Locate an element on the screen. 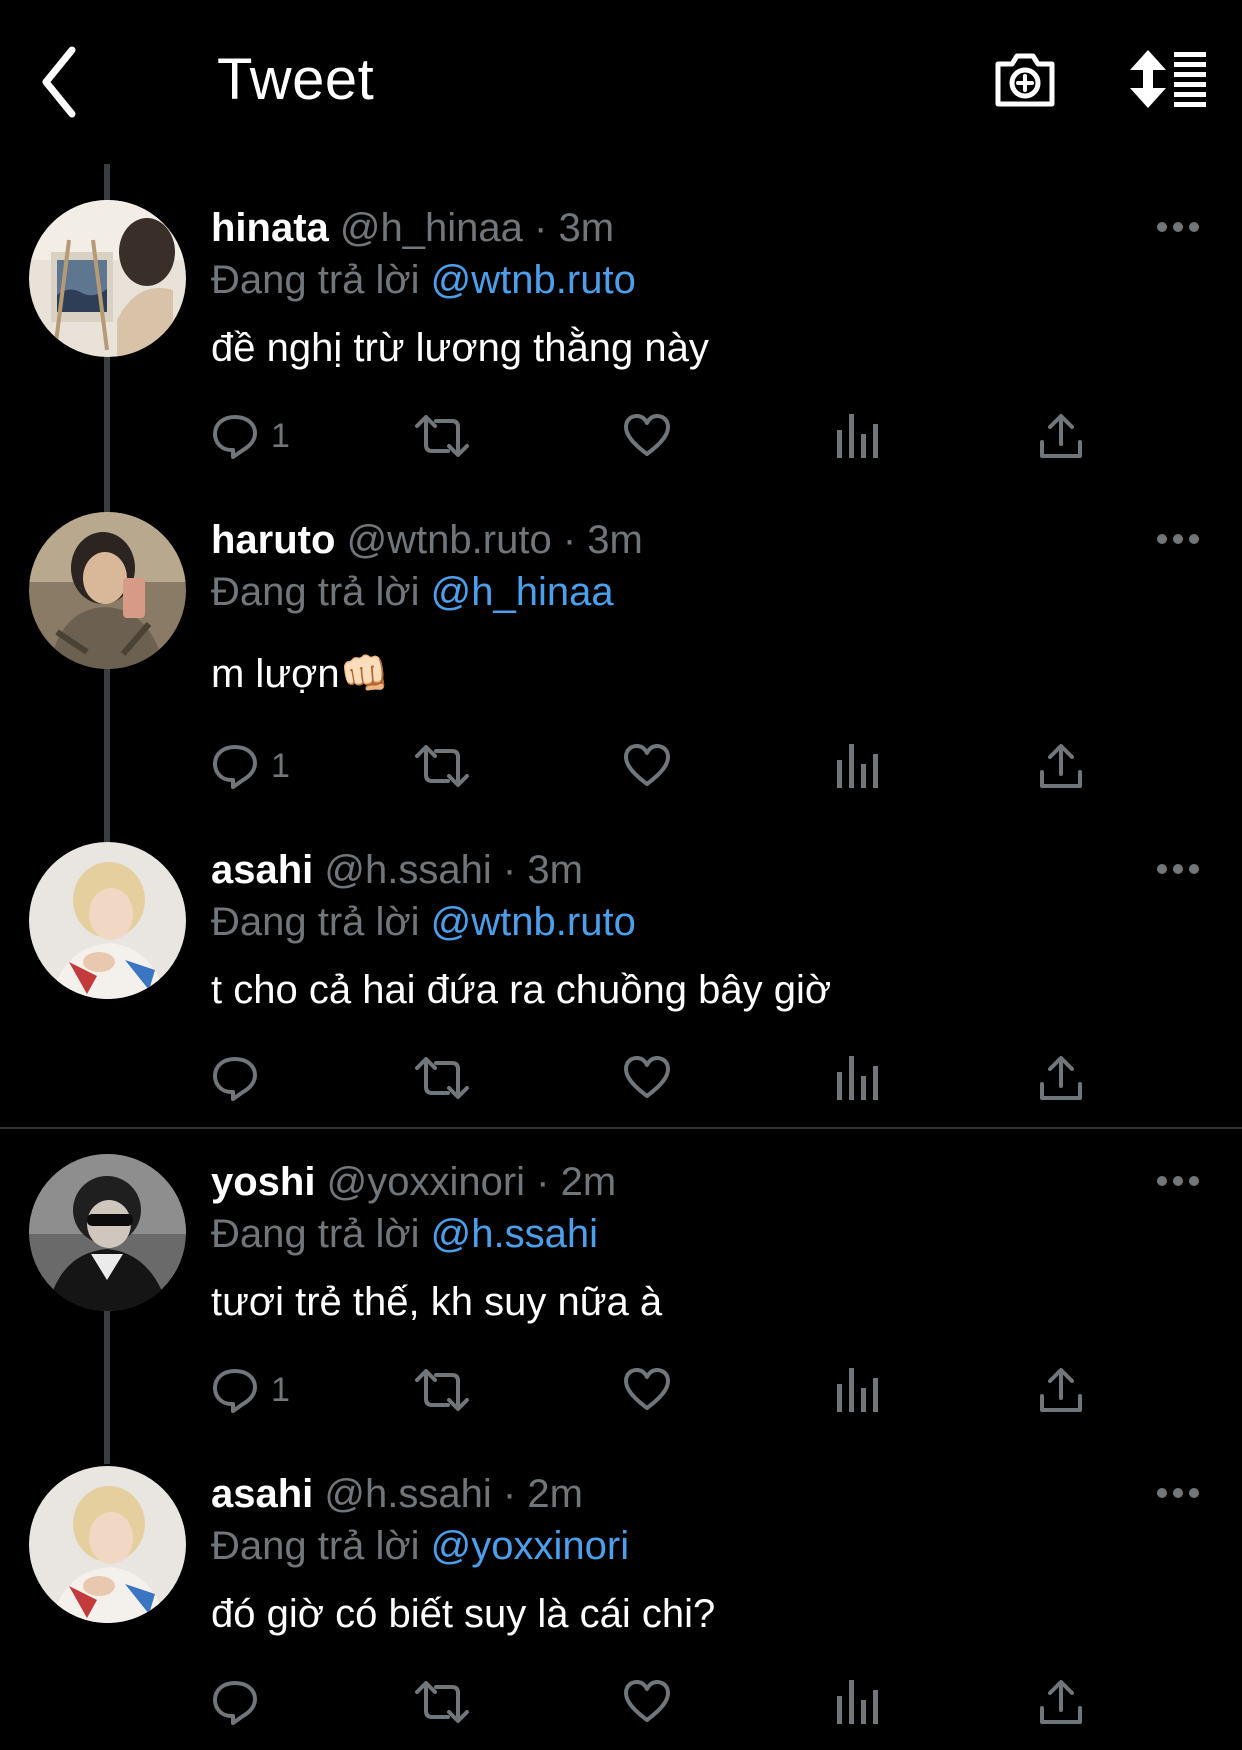 This screenshot has width=1242, height=1750. sort-list-icon is located at coordinates (1168, 79).